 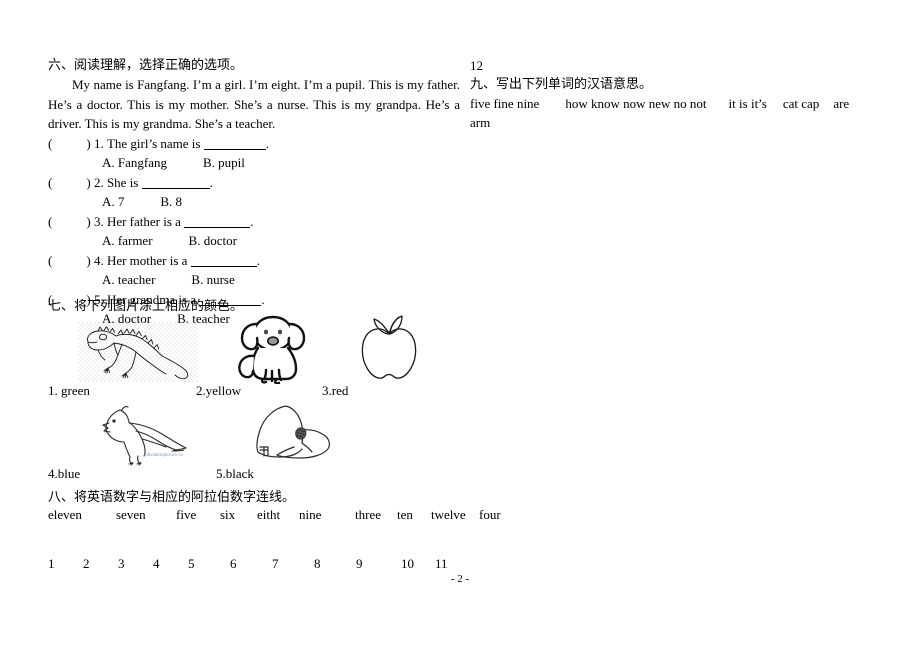 What do you see at coordinates (172, 496) in the screenshot?
I see `section-eight-heading: 八、将英语数字与相应的阿拉伯数字连线。` at bounding box center [172, 496].